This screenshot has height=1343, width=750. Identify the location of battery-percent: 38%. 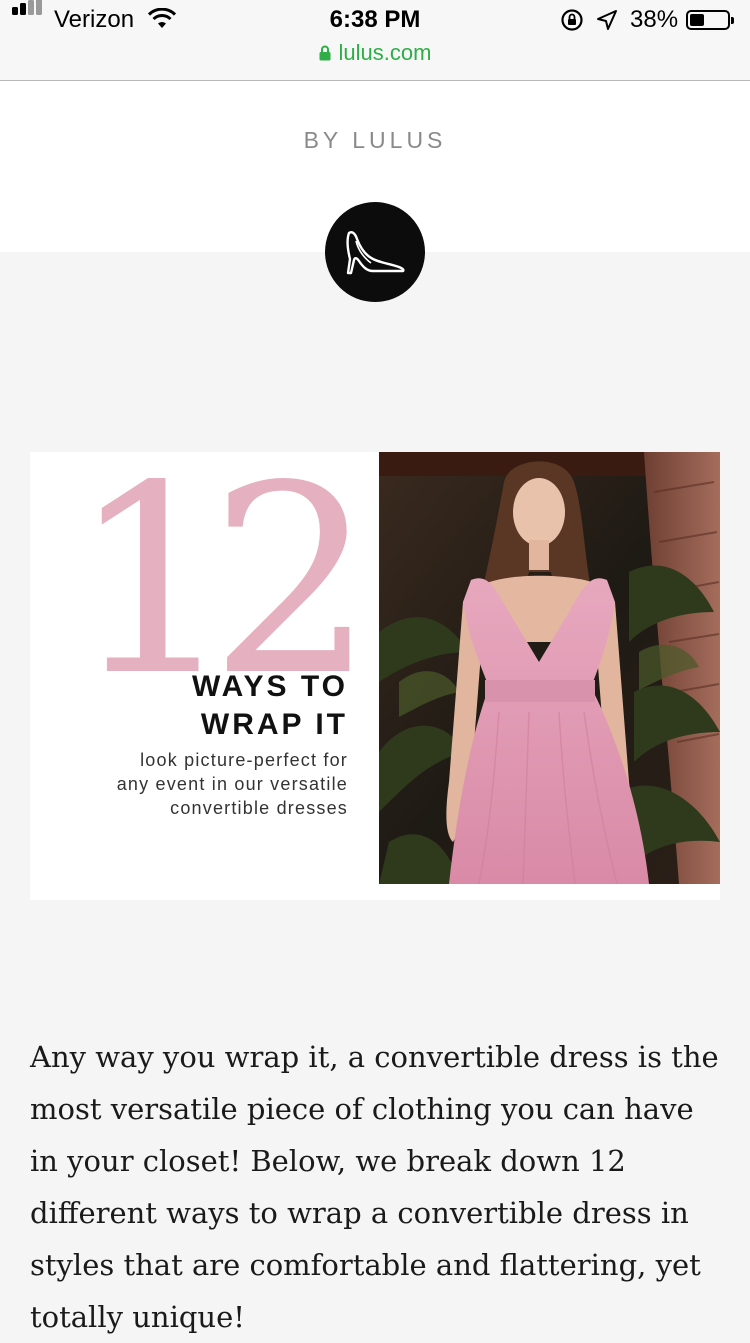
(654, 19).